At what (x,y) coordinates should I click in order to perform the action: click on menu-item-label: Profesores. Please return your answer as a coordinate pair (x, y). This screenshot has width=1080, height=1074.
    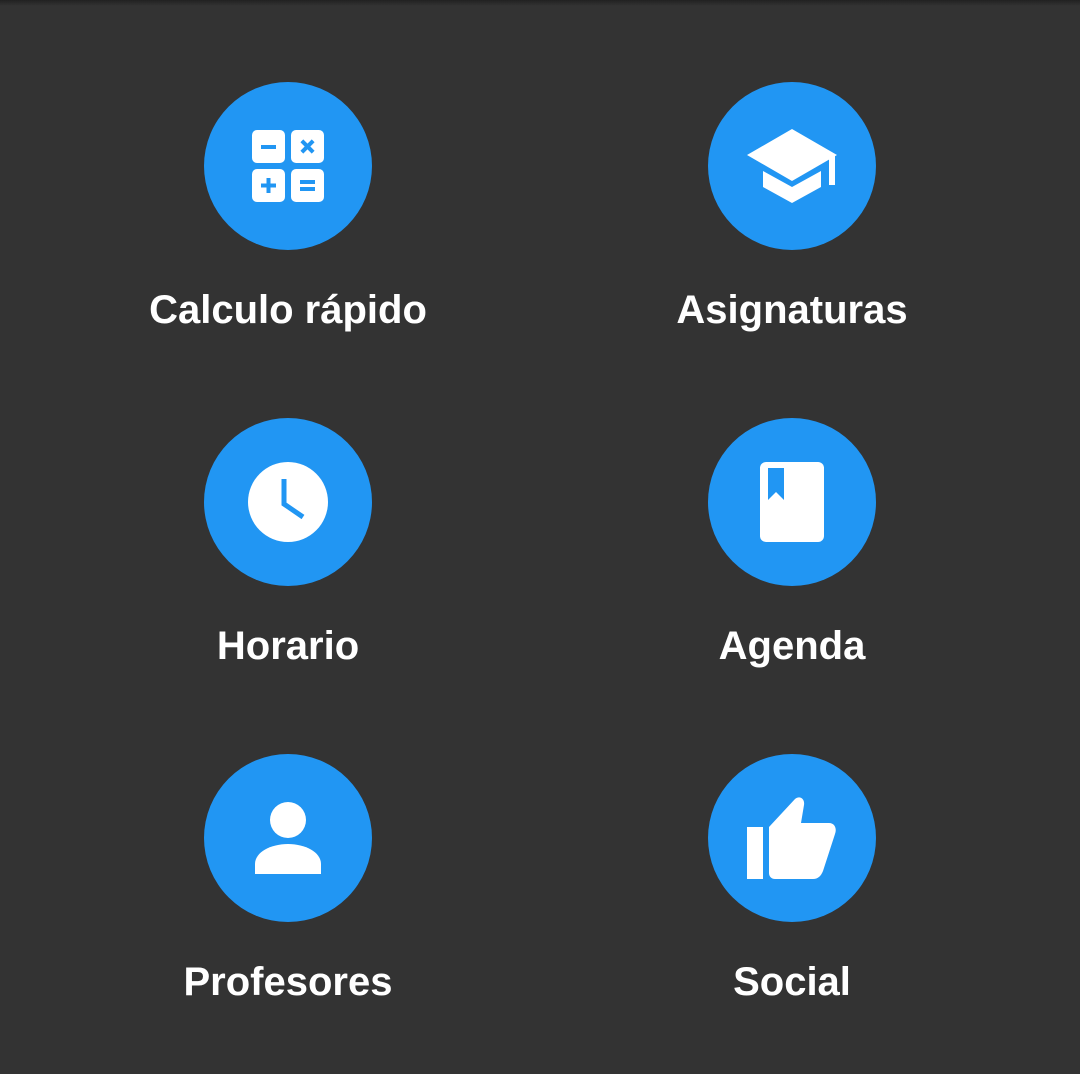
    Looking at the image, I should click on (288, 982).